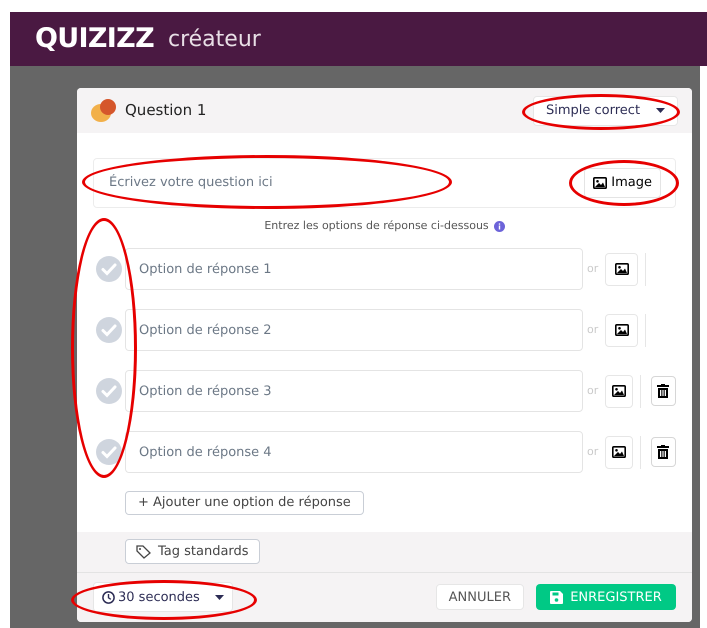 The image size is (707, 628). I want to click on answer-input: Option de réponse 2, so click(354, 330).